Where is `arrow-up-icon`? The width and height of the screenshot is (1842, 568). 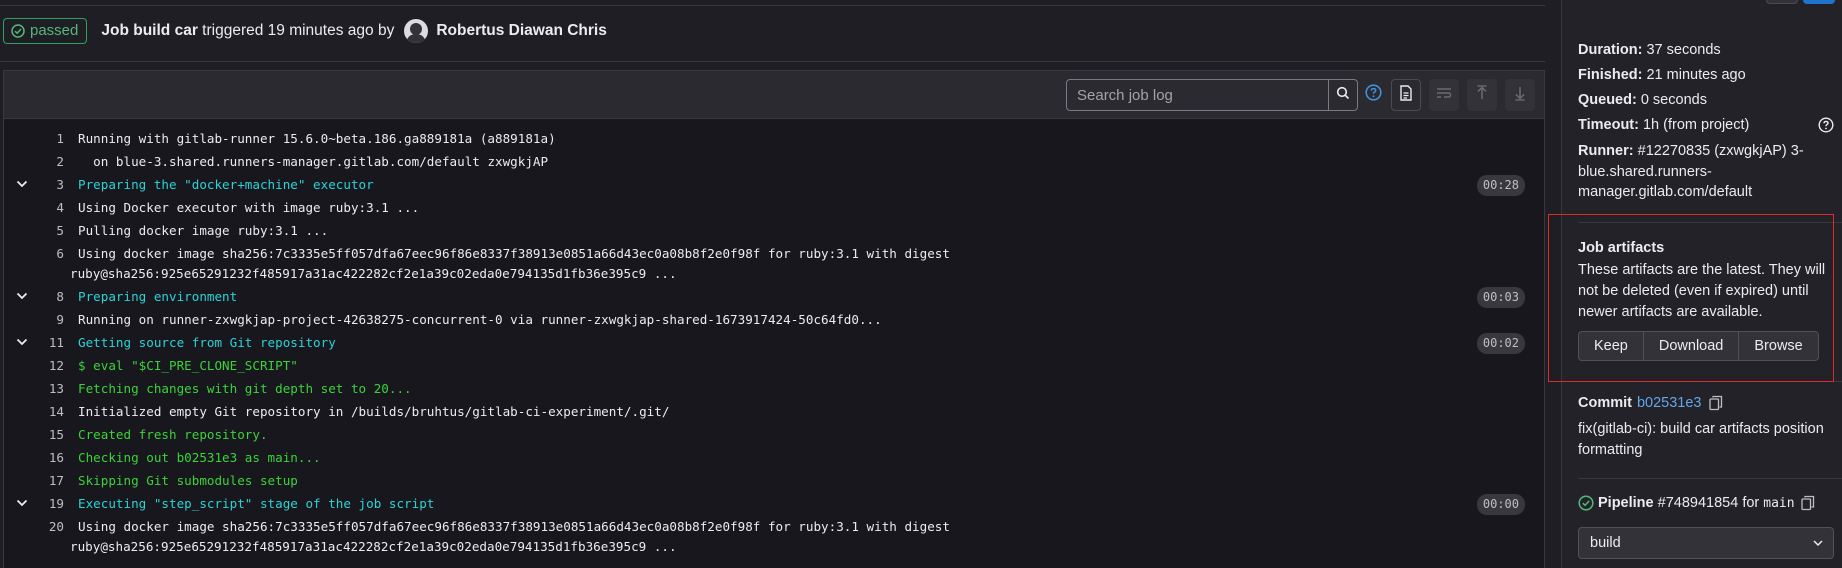
arrow-up-icon is located at coordinates (1482, 95).